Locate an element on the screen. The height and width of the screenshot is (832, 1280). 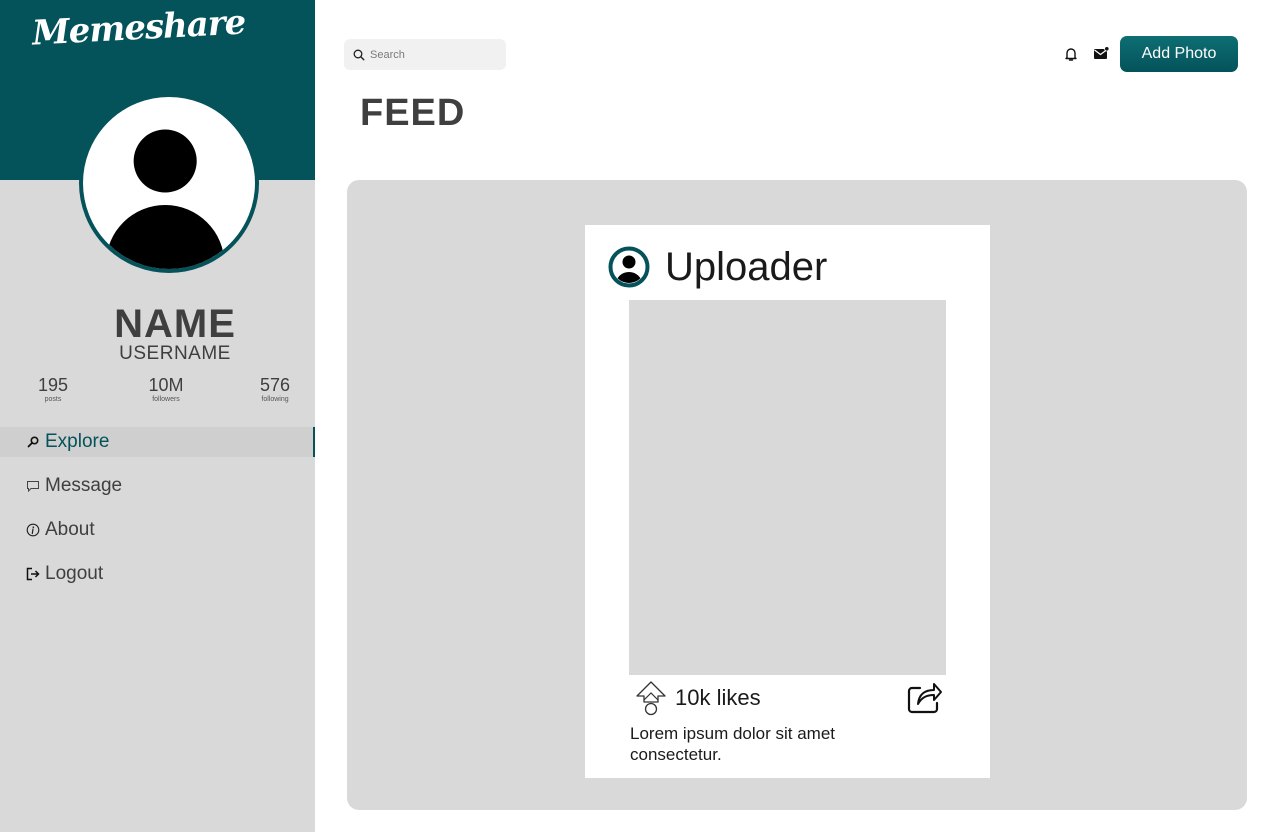
sidebar-item-label: Logout is located at coordinates (74, 573).